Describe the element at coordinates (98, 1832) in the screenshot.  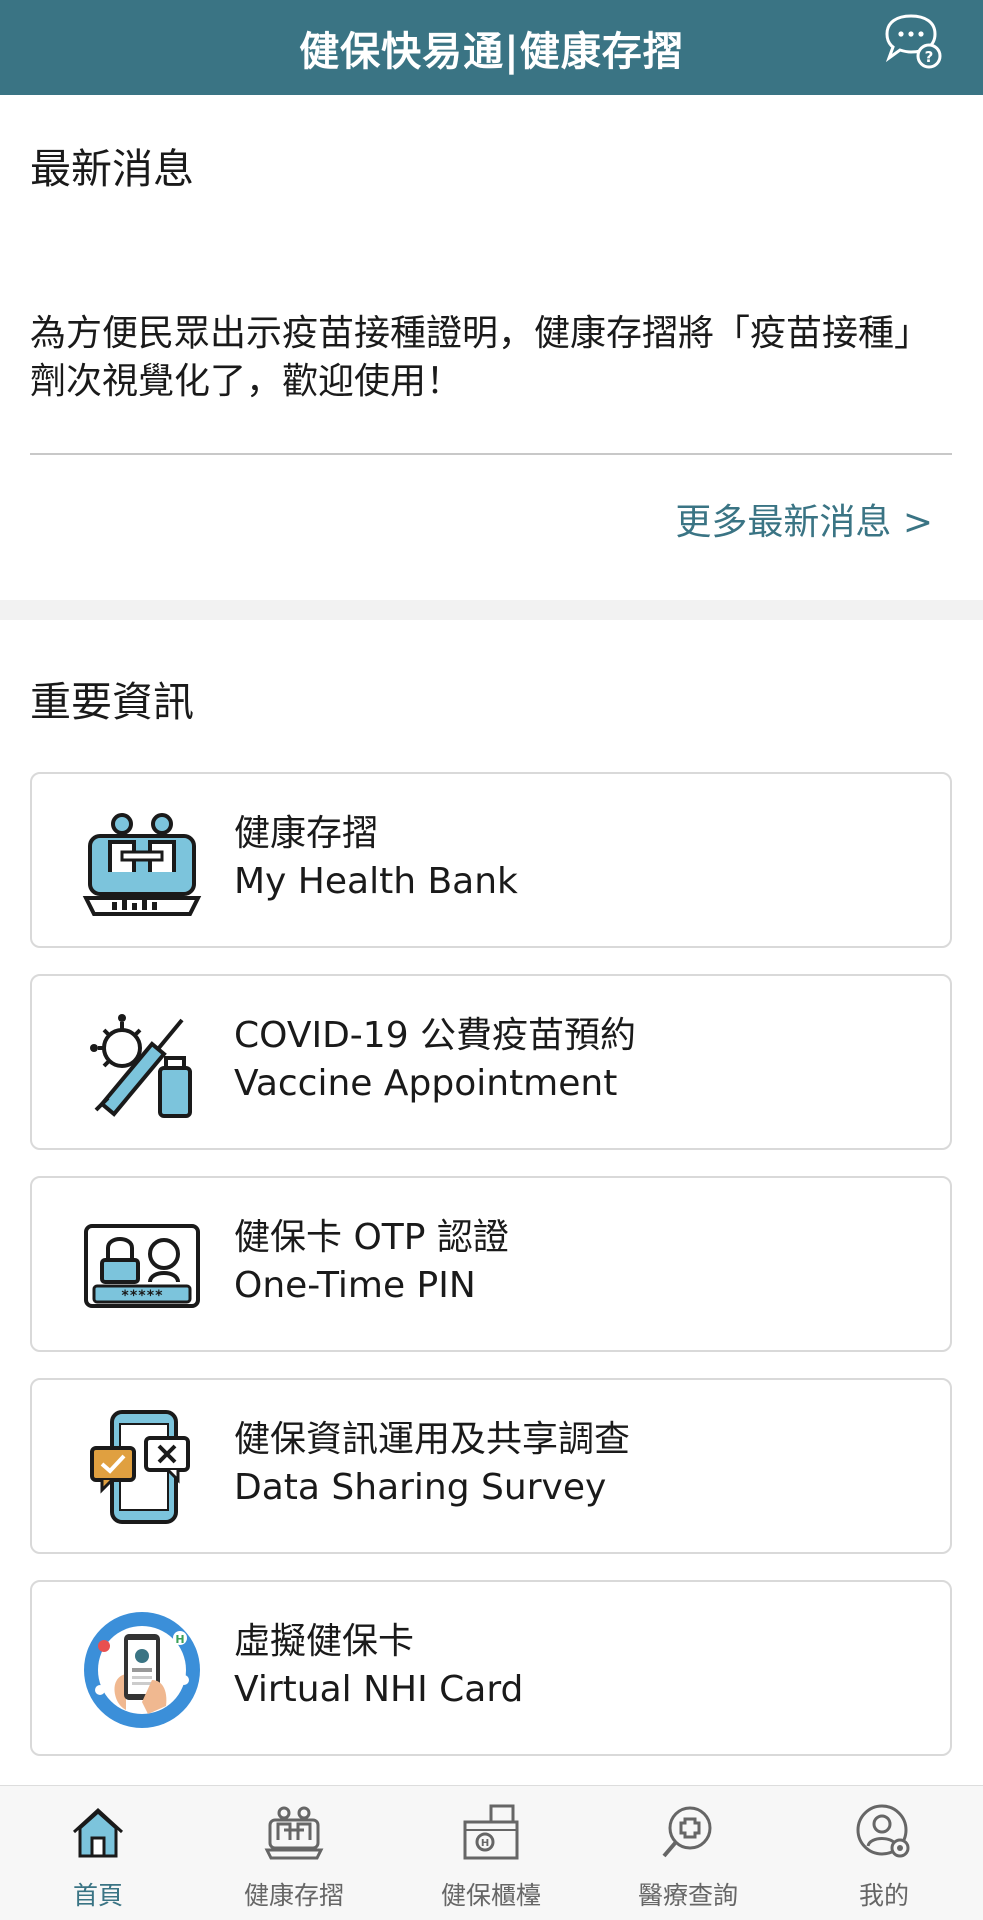
I see `home-icon` at that location.